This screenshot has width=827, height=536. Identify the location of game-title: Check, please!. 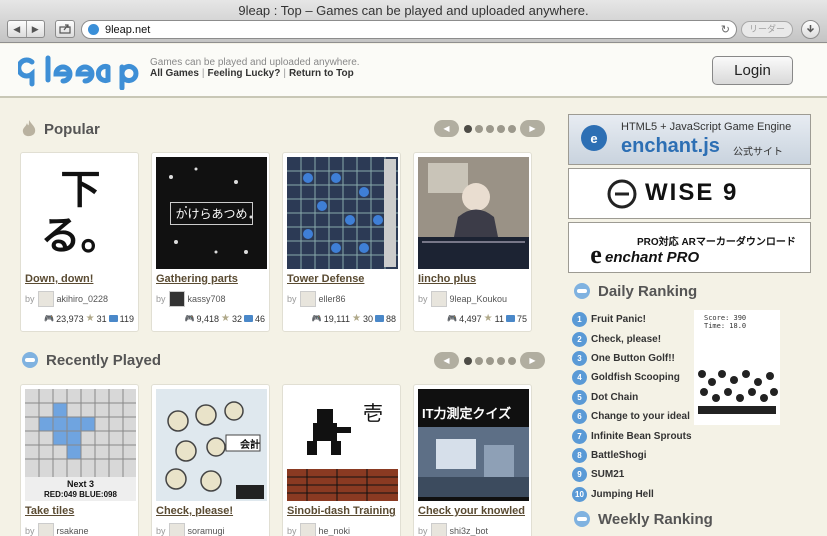
(213, 511).